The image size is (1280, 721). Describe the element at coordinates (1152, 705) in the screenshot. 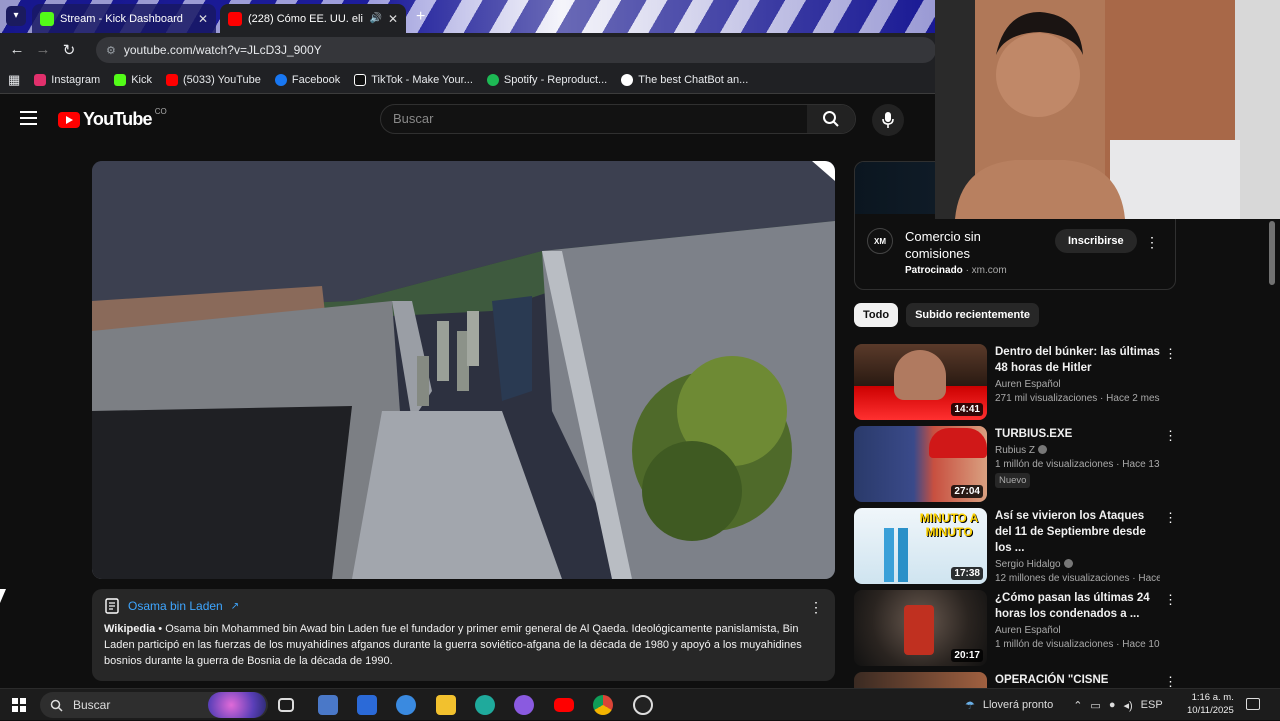

I see `language-indicator: ESP` at that location.